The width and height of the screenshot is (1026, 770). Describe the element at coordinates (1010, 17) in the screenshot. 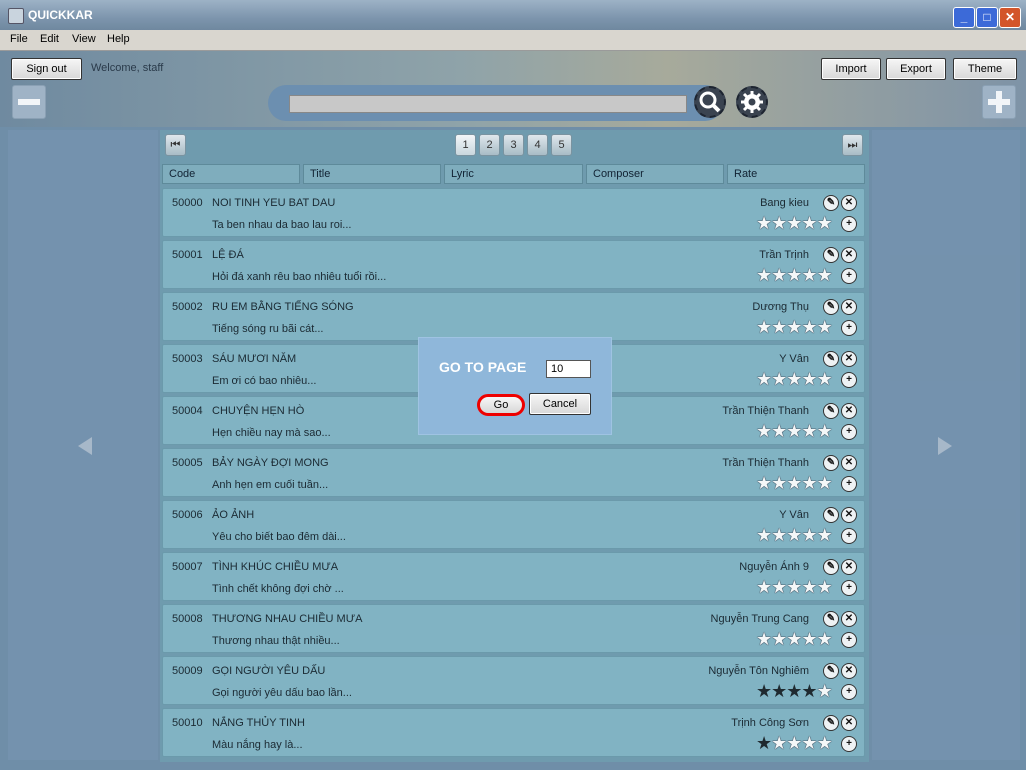

I see `close-button: ✕` at that location.